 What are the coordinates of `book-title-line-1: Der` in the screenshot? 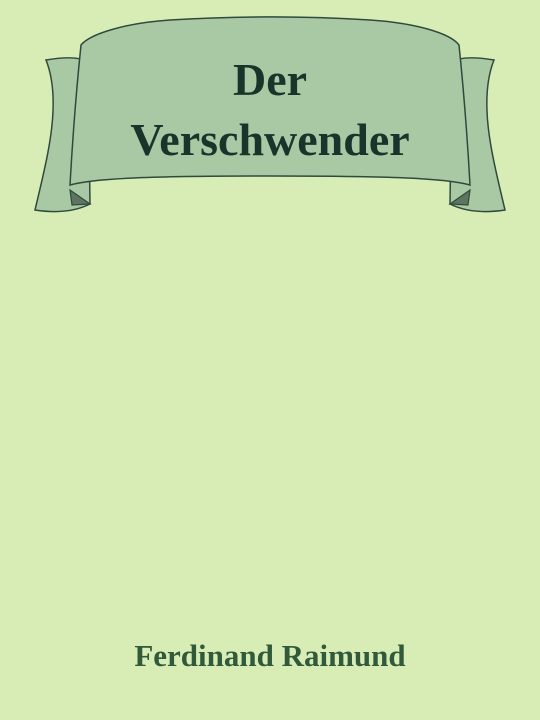 It's located at (270, 79).